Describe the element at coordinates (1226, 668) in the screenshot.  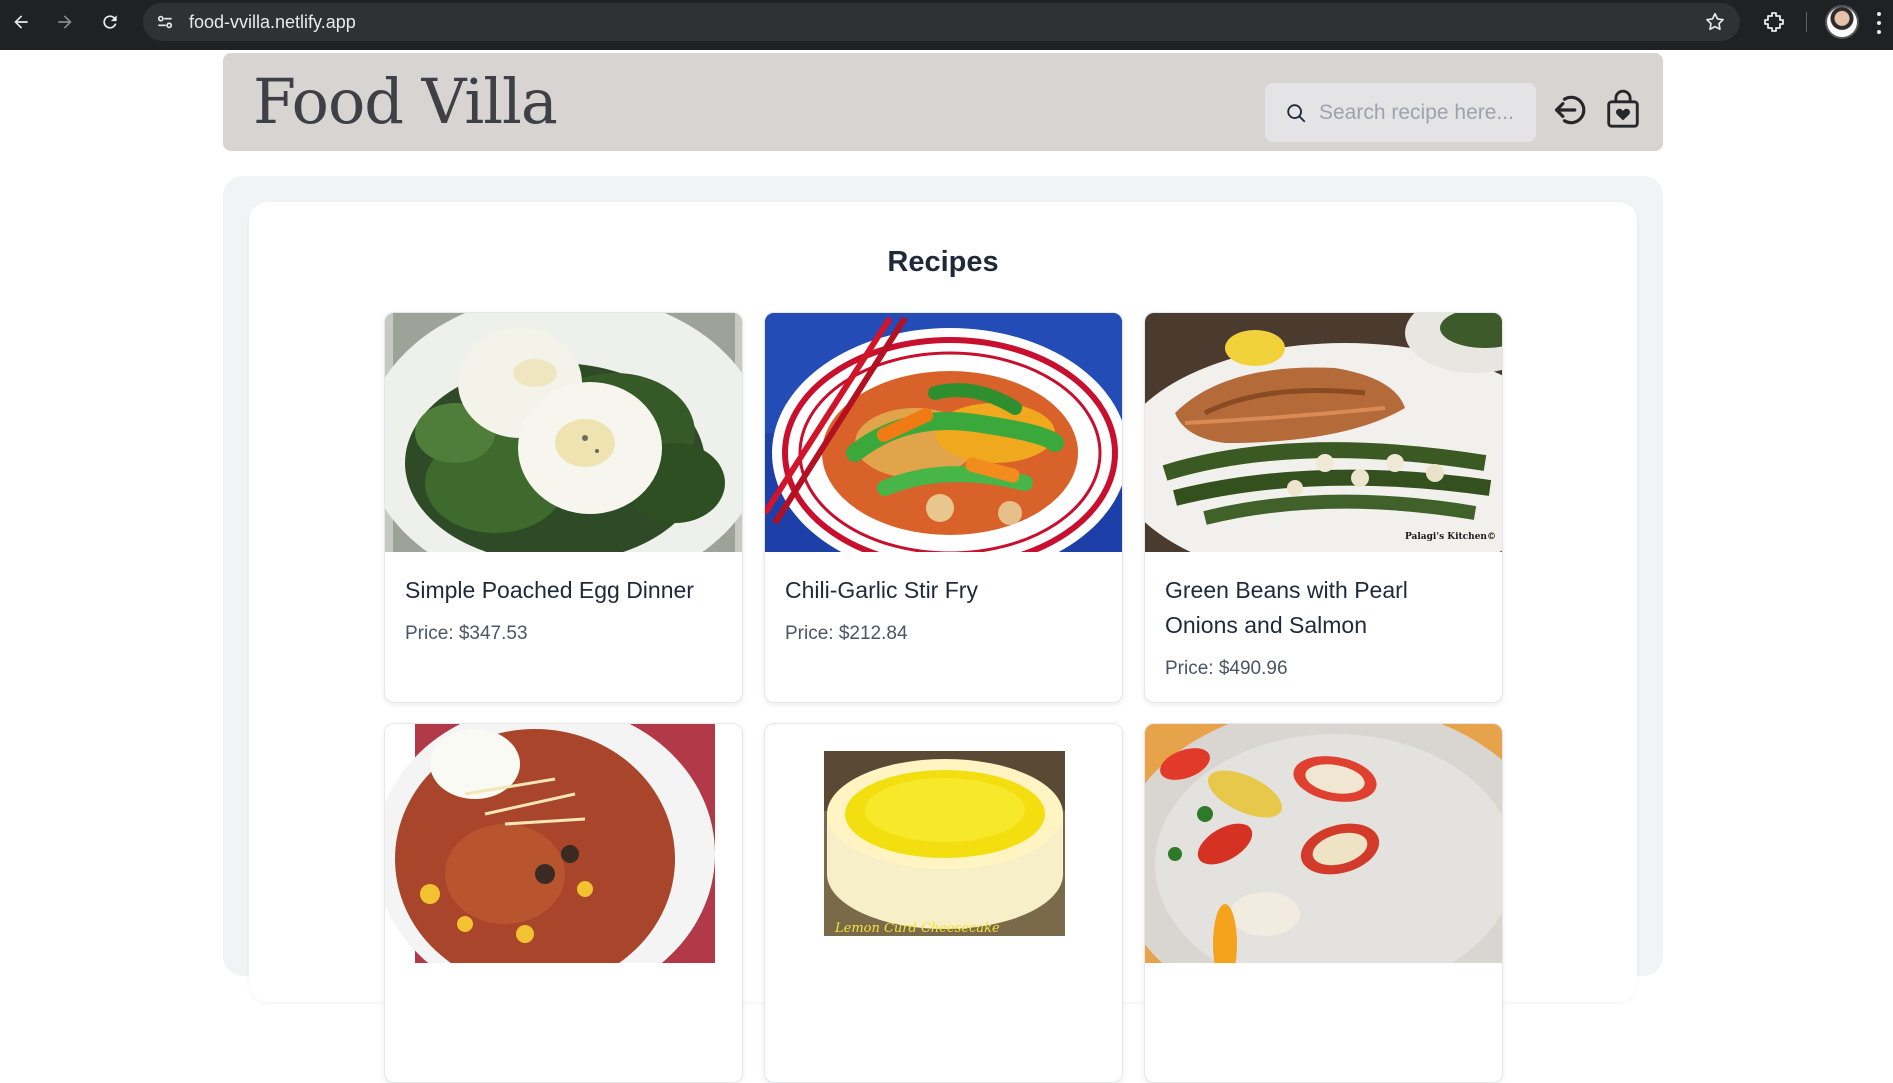
I see `recipe-price: Price: $490.96` at that location.